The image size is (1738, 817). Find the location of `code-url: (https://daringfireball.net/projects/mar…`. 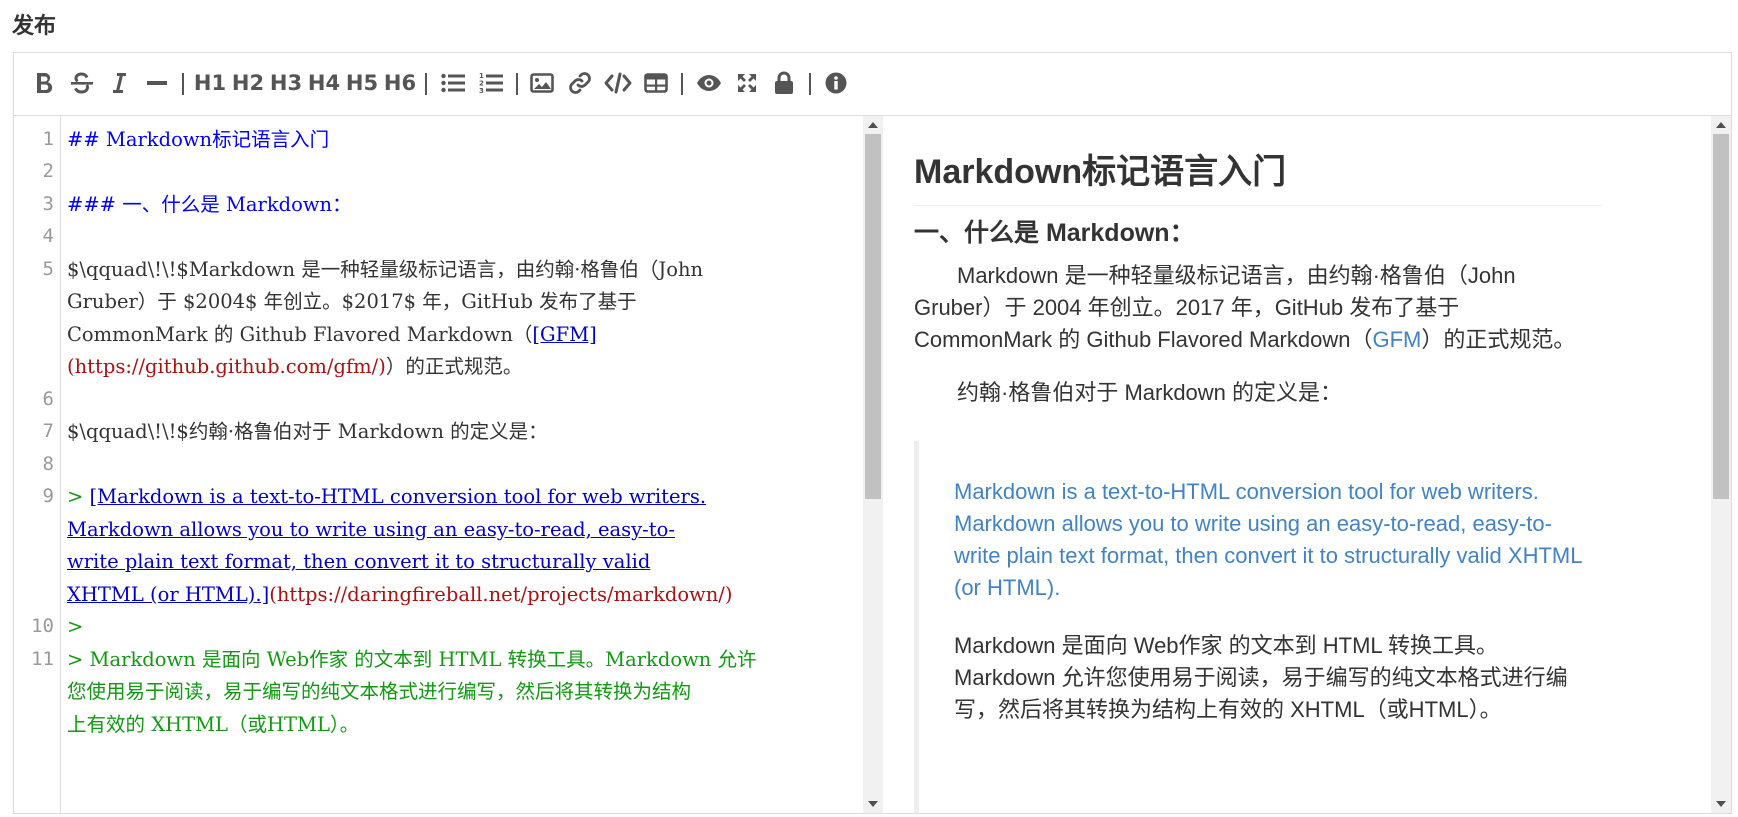

code-url: (https://daringfireball.net/projects/mar… is located at coordinates (501, 594).